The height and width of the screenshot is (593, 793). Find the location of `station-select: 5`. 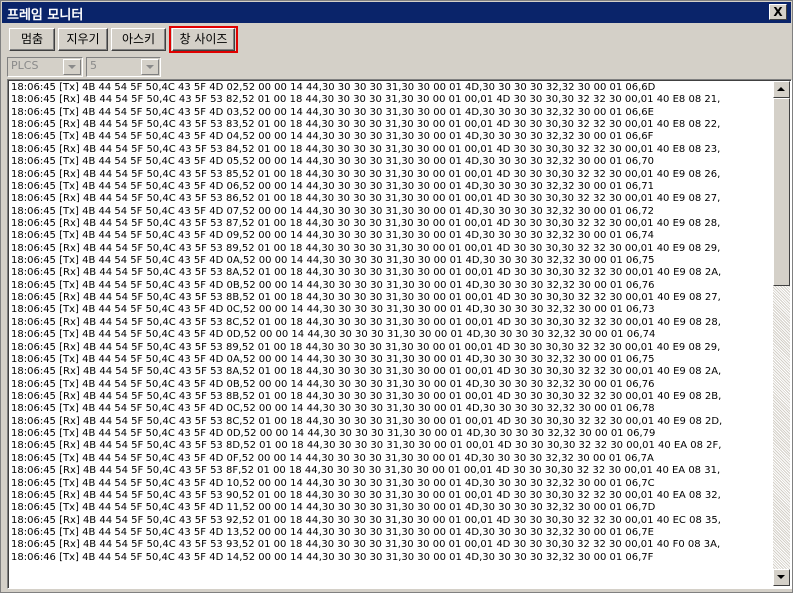

station-select: 5 is located at coordinates (123, 67).